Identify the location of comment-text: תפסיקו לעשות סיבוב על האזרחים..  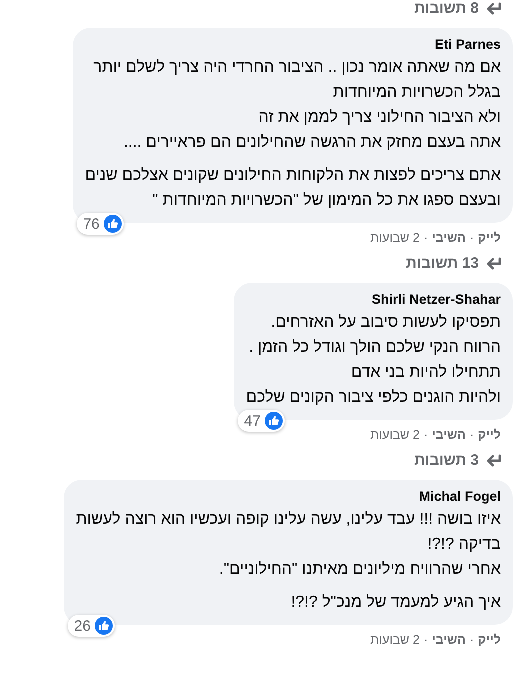
(385, 323).